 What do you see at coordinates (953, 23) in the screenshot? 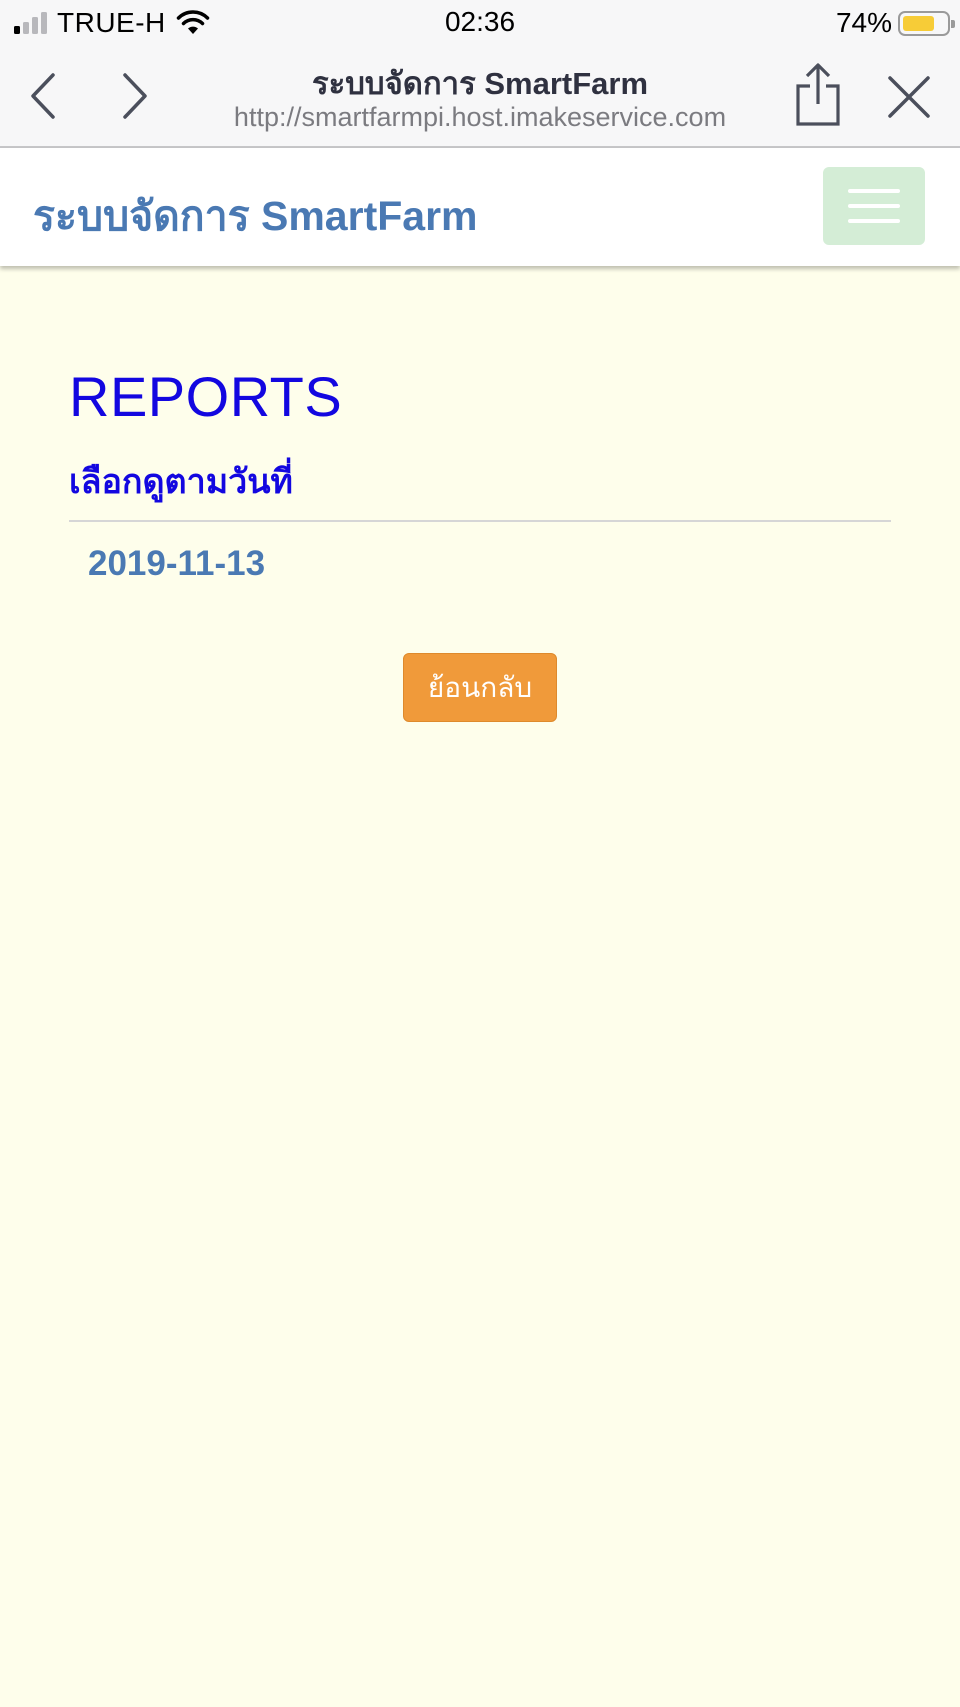
I see `battery-cap` at bounding box center [953, 23].